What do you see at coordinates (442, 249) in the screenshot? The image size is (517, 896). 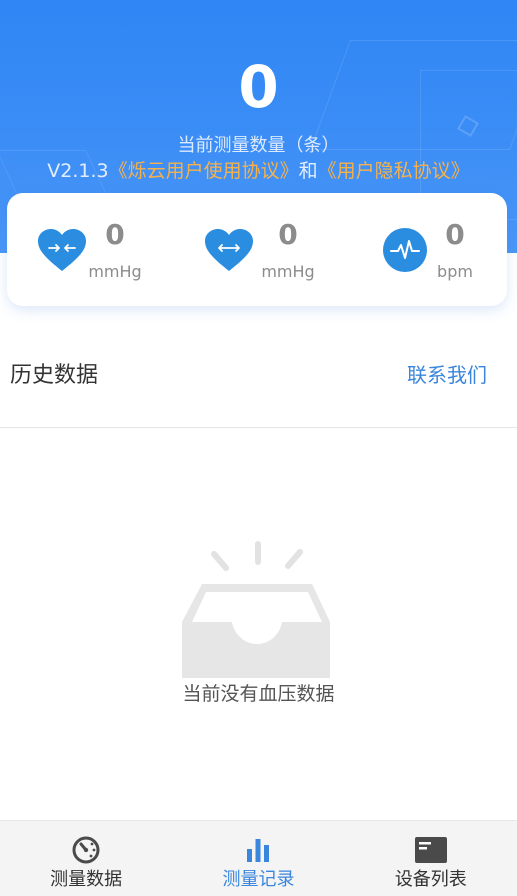 I see `pulse-metric: 0 bpm` at bounding box center [442, 249].